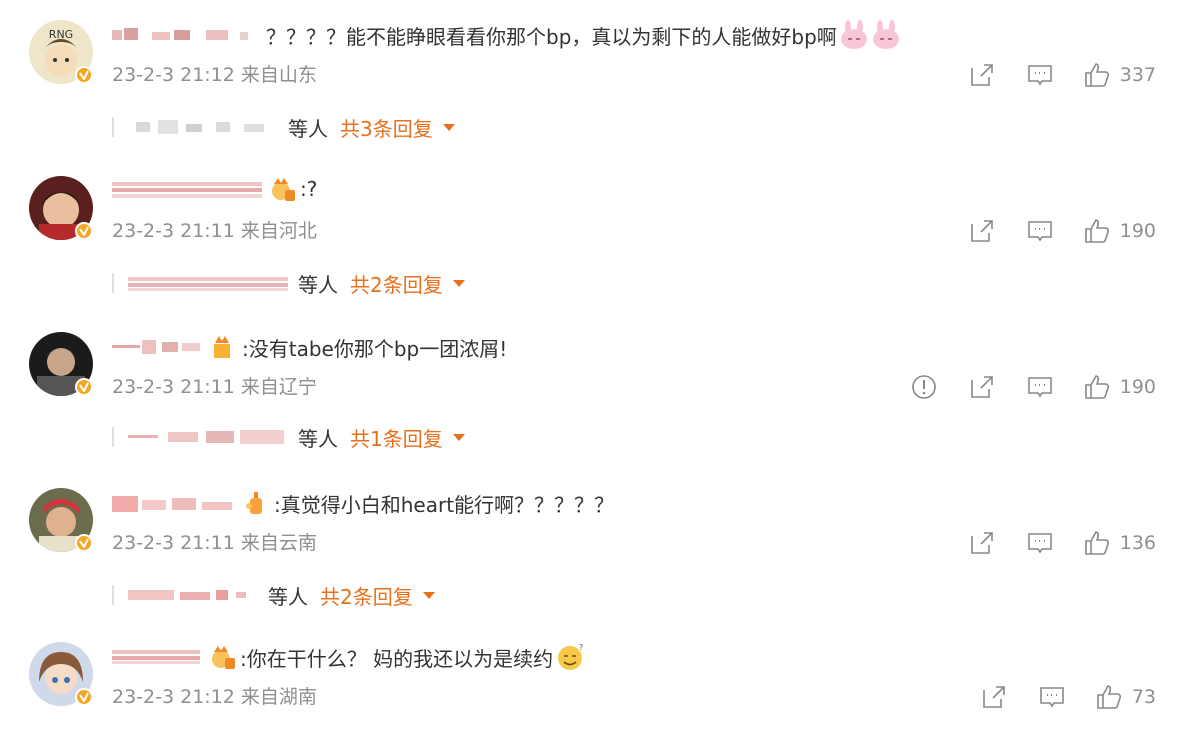 The width and height of the screenshot is (1178, 739). What do you see at coordinates (924, 387) in the screenshot?
I see `report-icon` at bounding box center [924, 387].